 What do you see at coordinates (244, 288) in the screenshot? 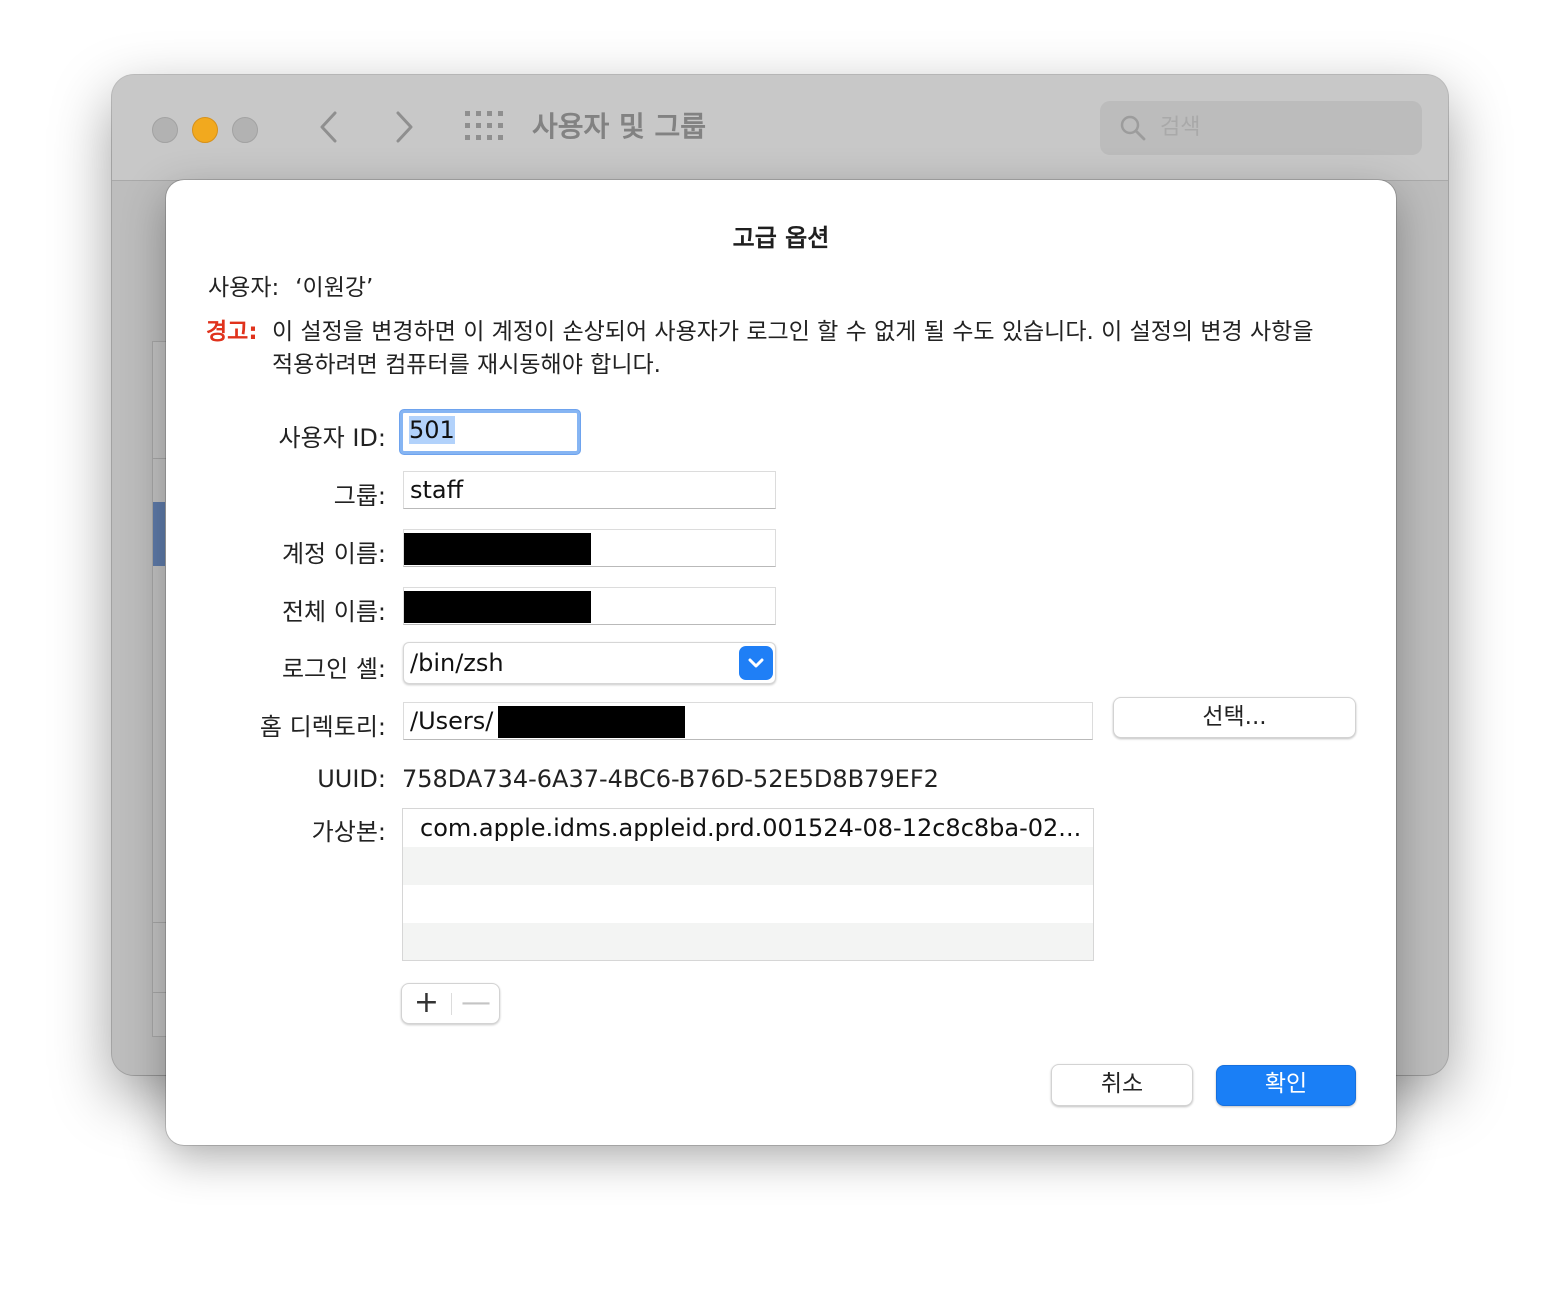
I see `user-label: 사용자:` at bounding box center [244, 288].